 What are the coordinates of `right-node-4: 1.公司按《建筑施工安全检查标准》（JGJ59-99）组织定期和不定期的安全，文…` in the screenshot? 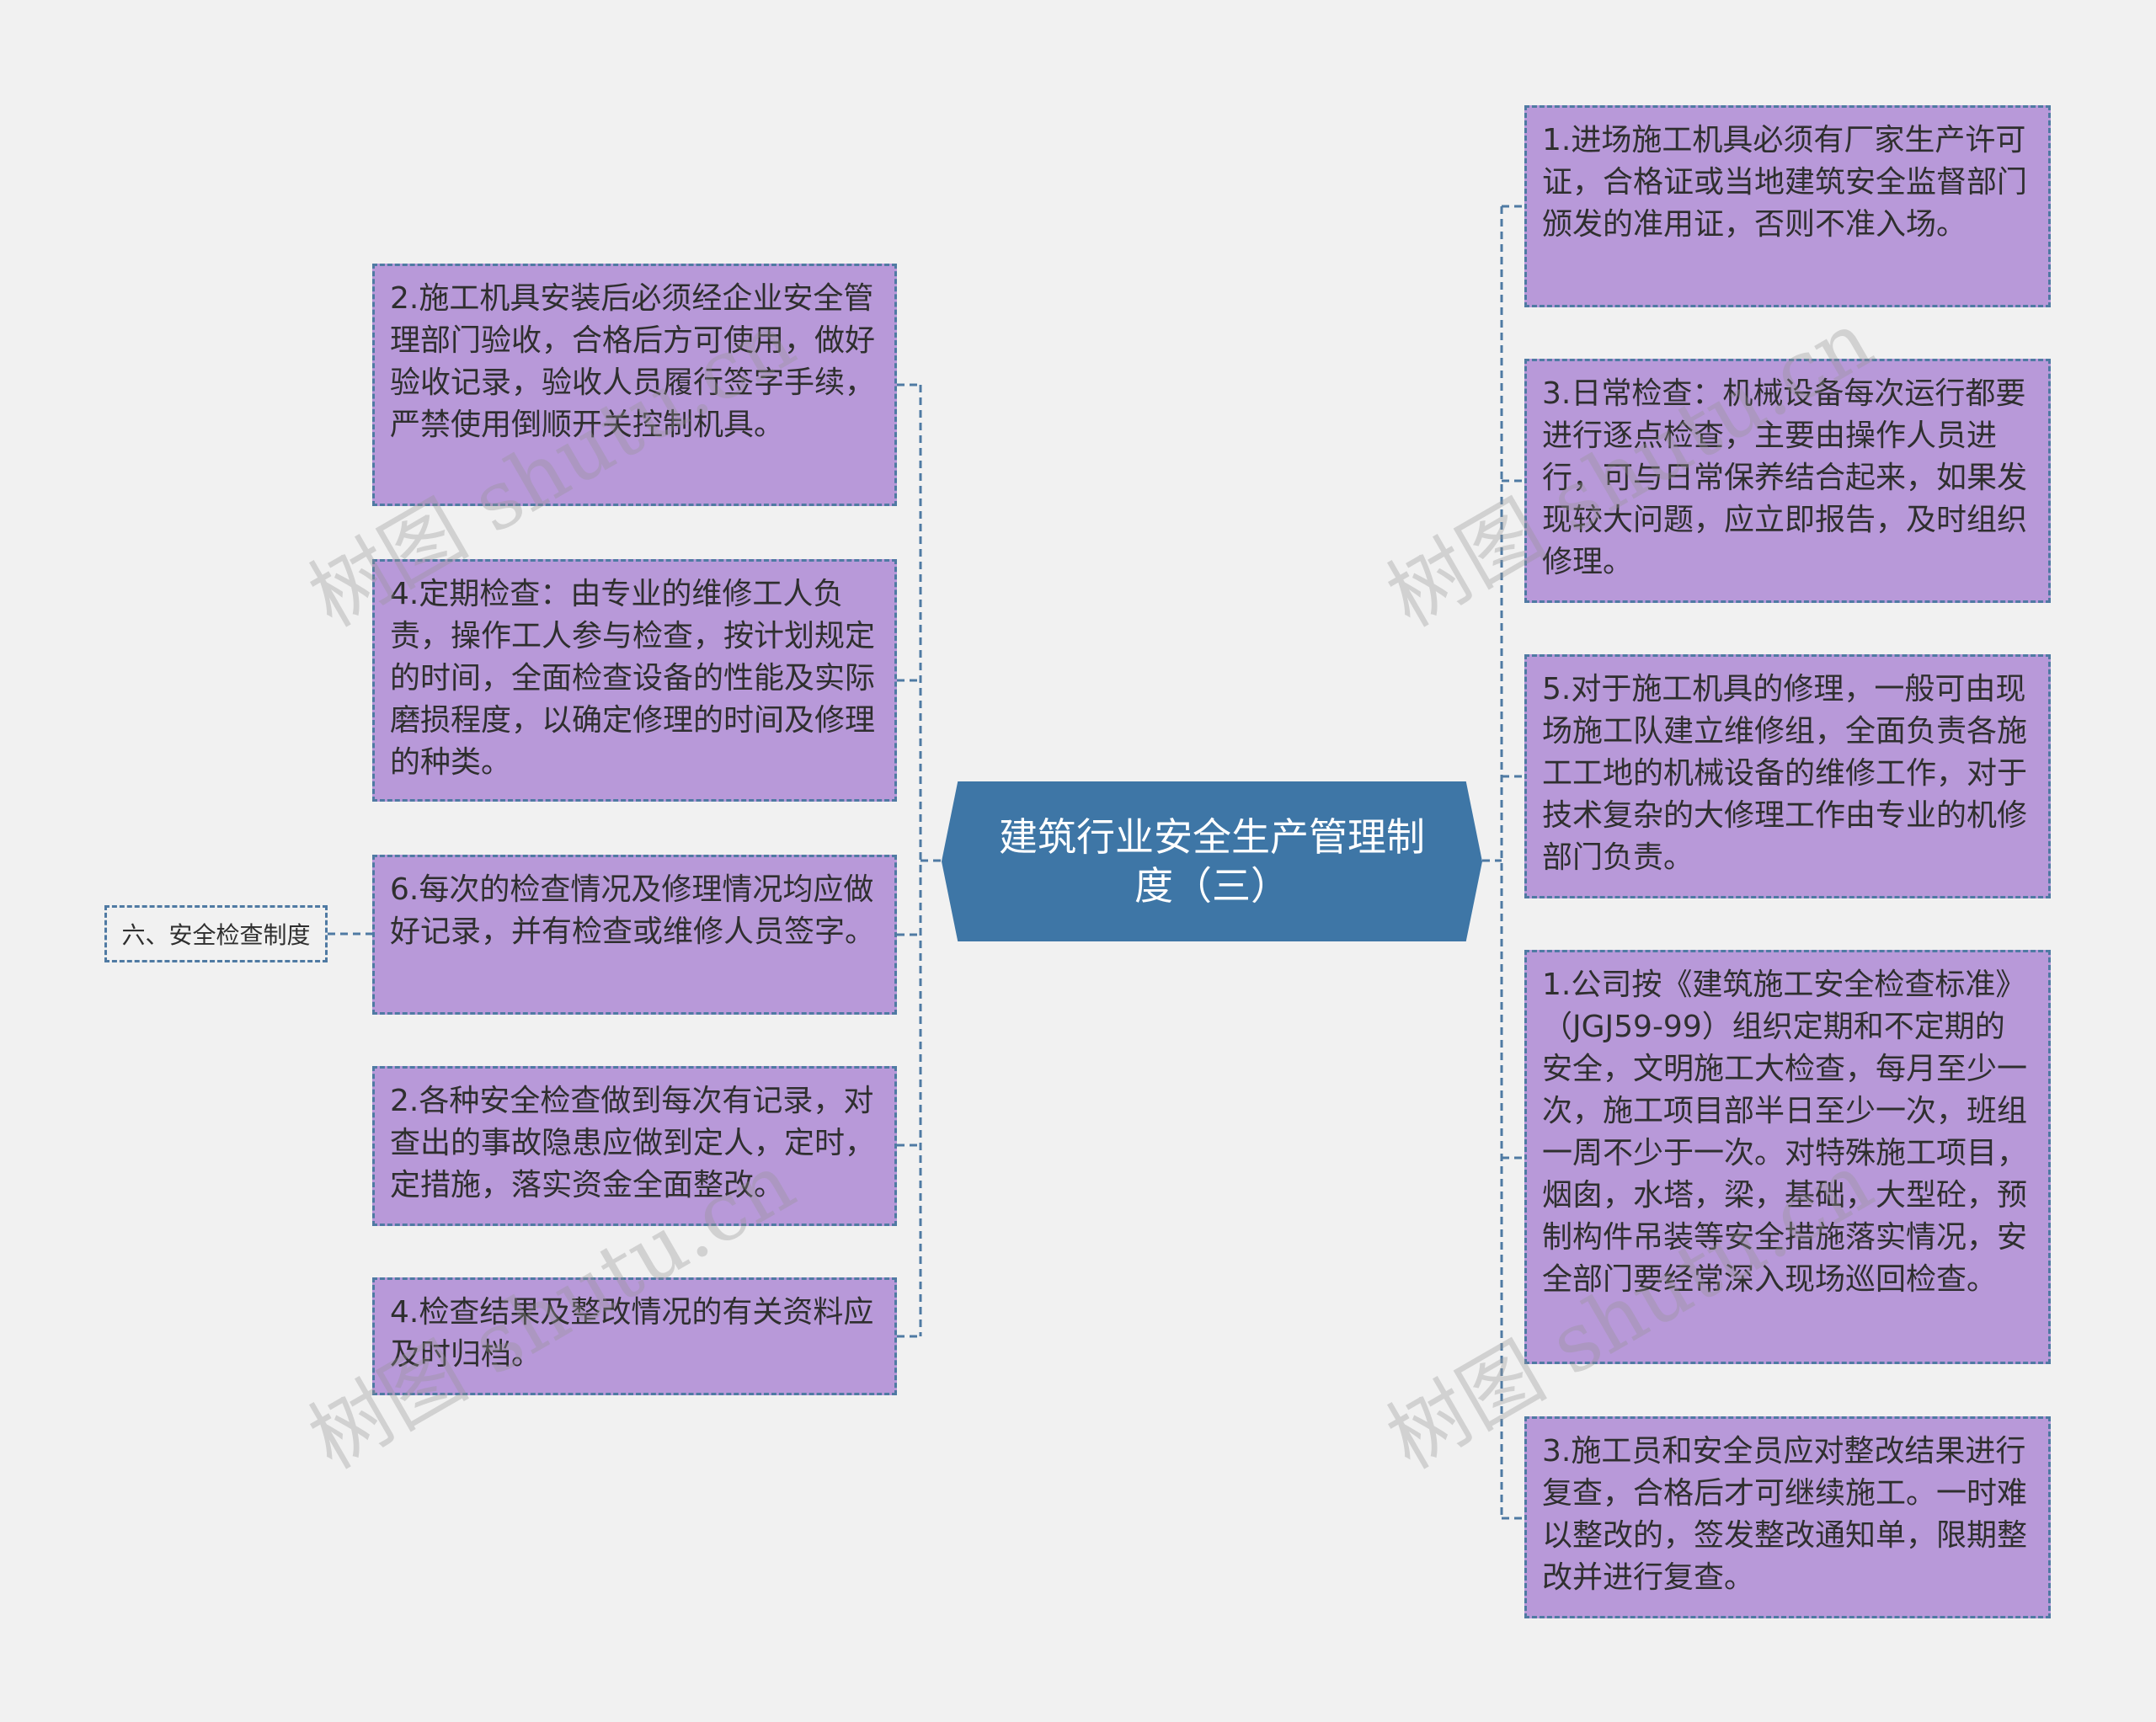 It's located at (1787, 1157).